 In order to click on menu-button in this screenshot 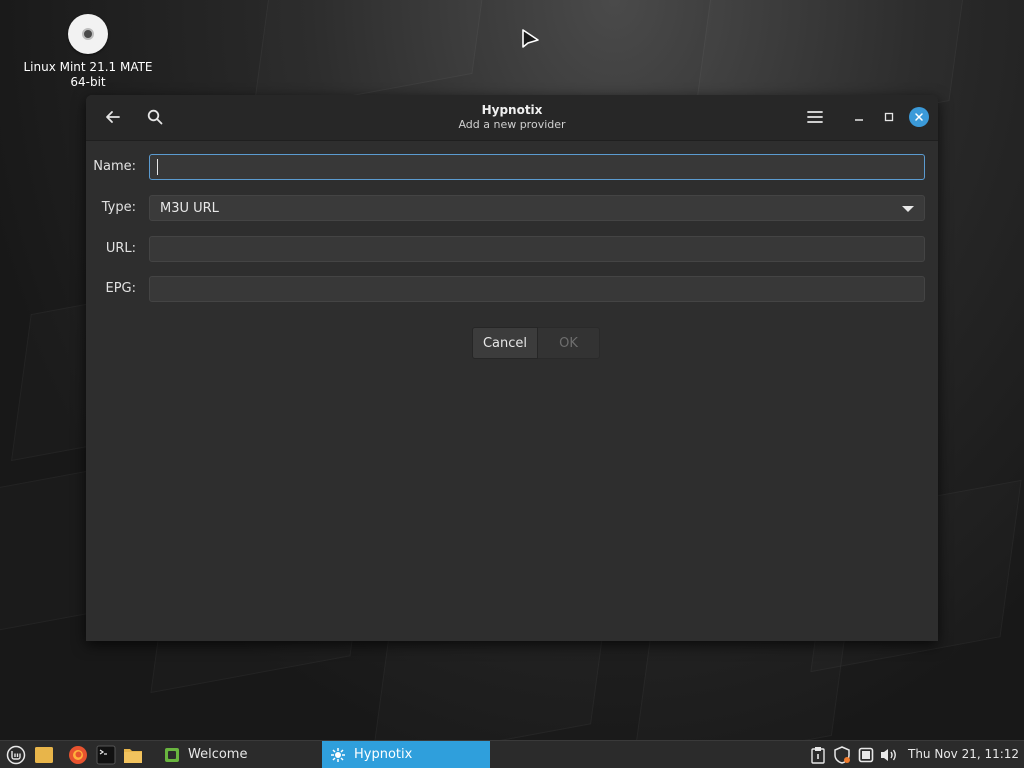, I will do `click(815, 117)`.